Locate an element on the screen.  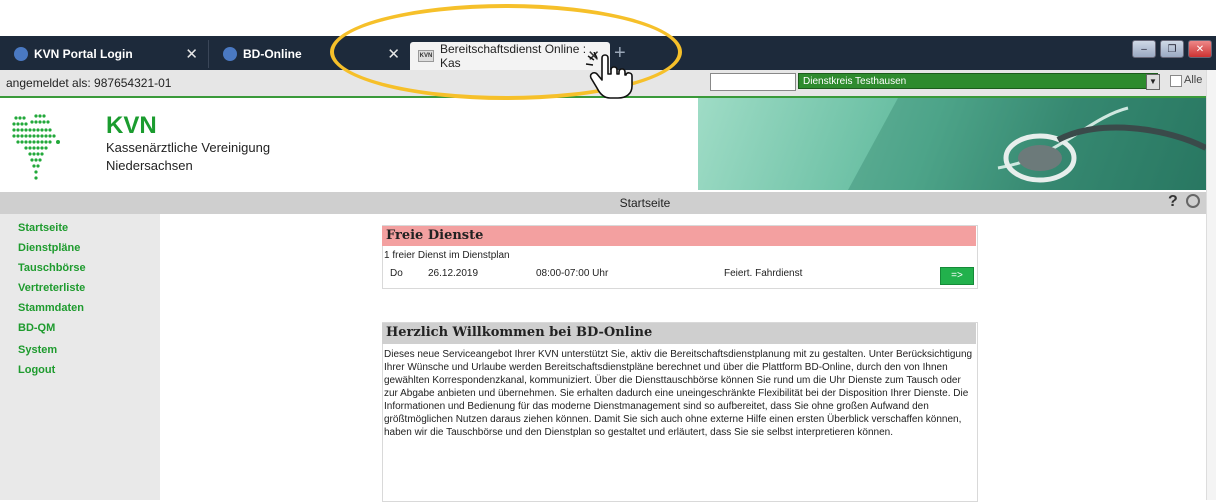
sidebar-item-stammdaten: Stammdaten is located at coordinates (51, 308).